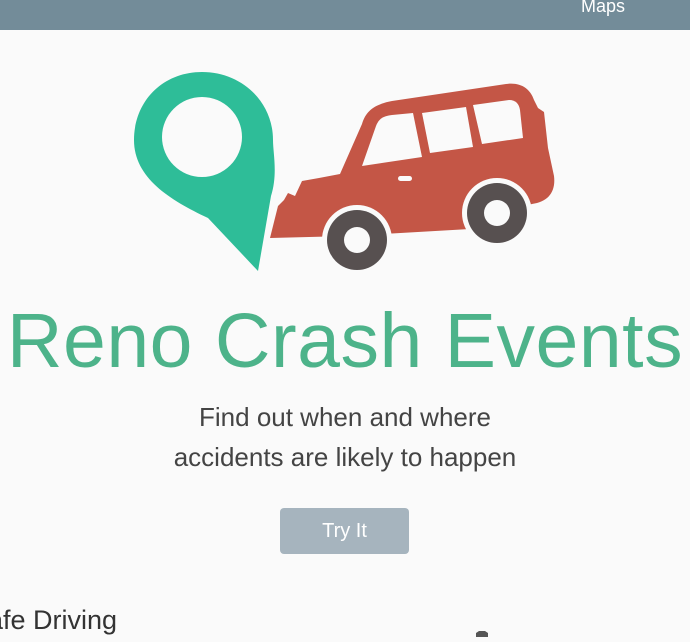  I want to click on partial-icon, so click(482, 630).